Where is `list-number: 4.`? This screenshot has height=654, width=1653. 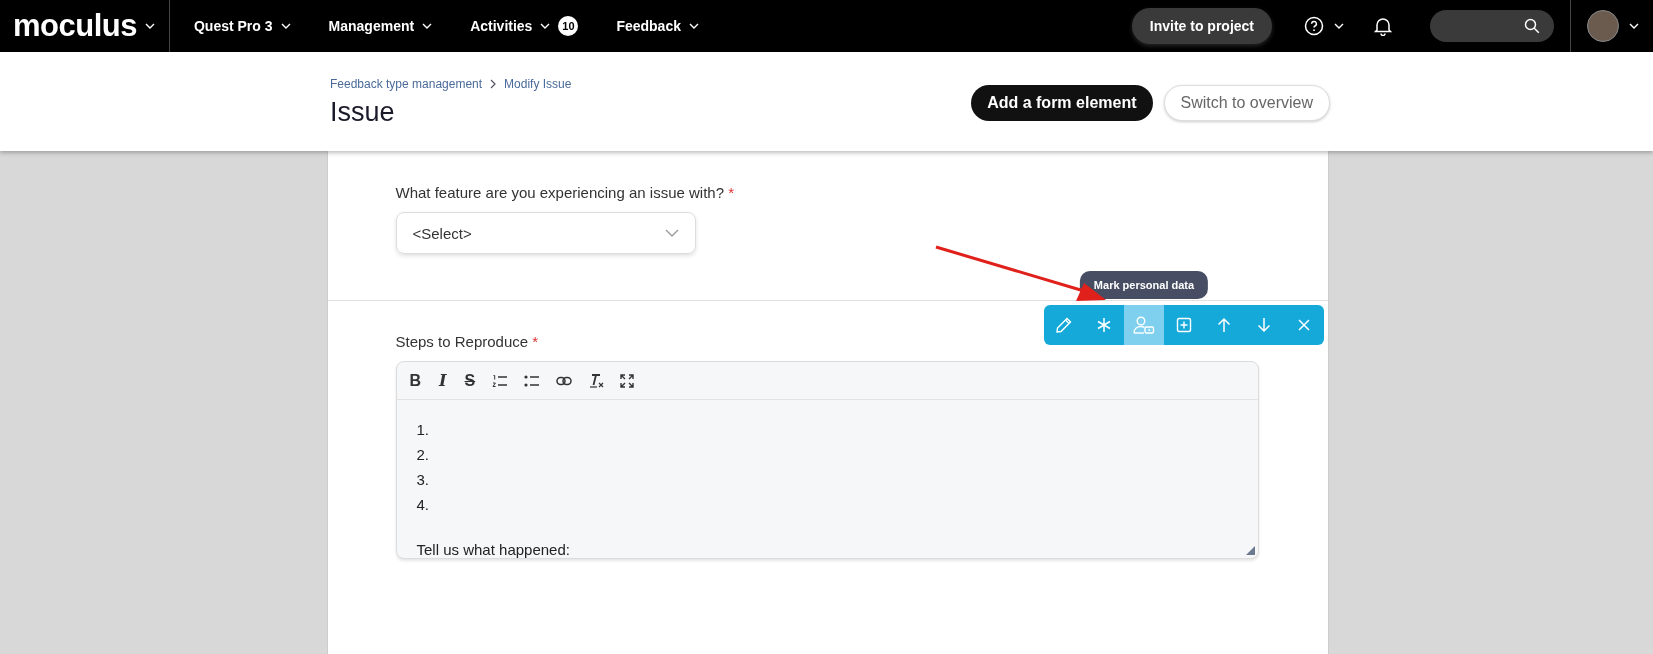 list-number: 4. is located at coordinates (423, 505).